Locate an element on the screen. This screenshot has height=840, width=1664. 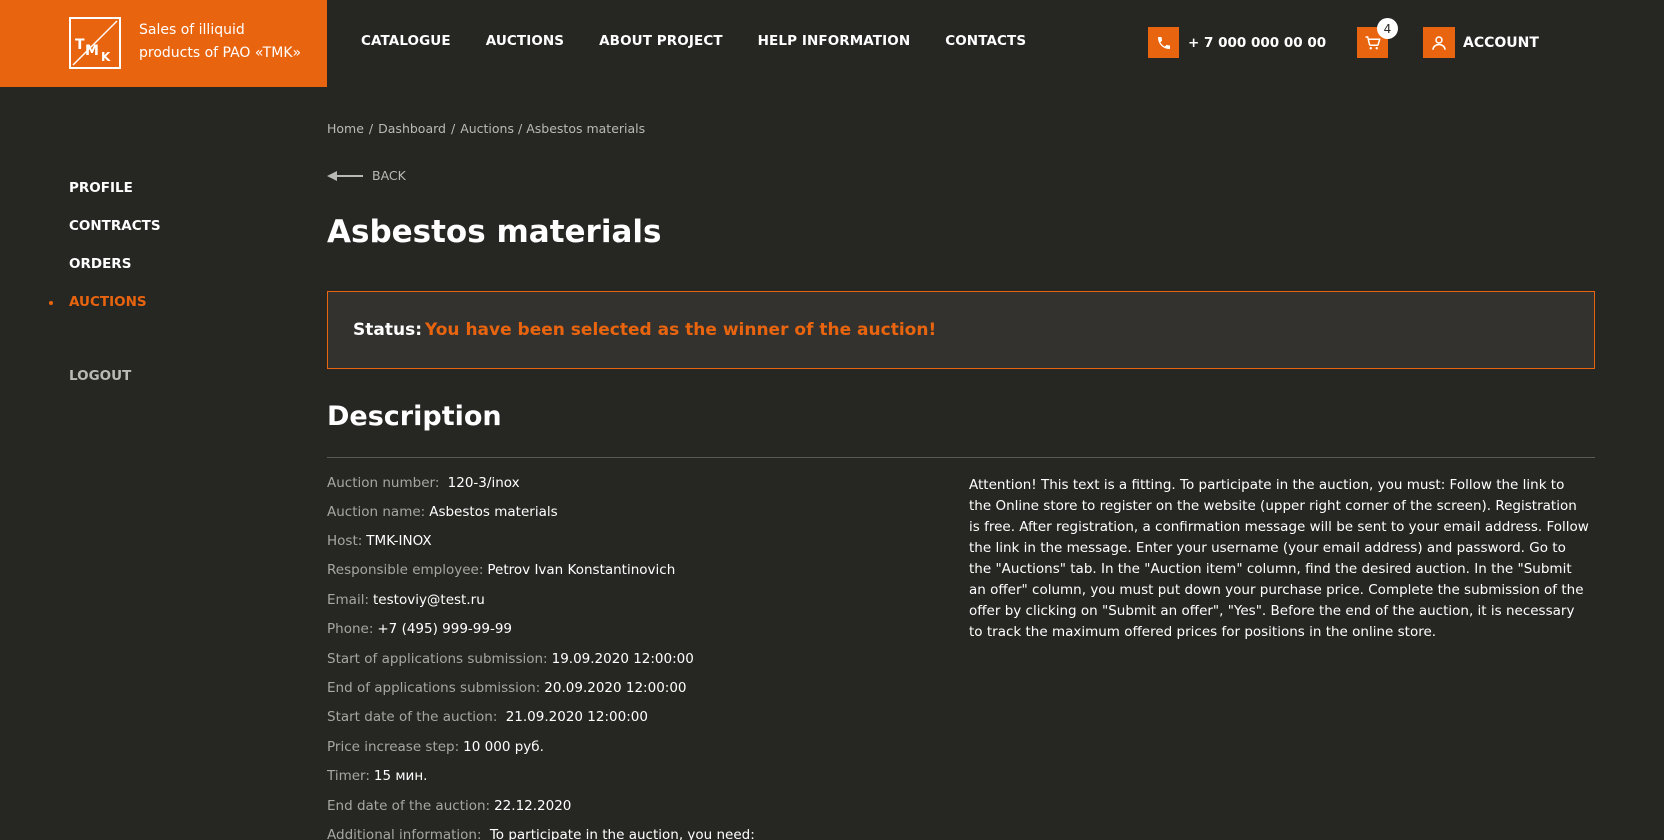
arrow-left-icon is located at coordinates (345, 175).